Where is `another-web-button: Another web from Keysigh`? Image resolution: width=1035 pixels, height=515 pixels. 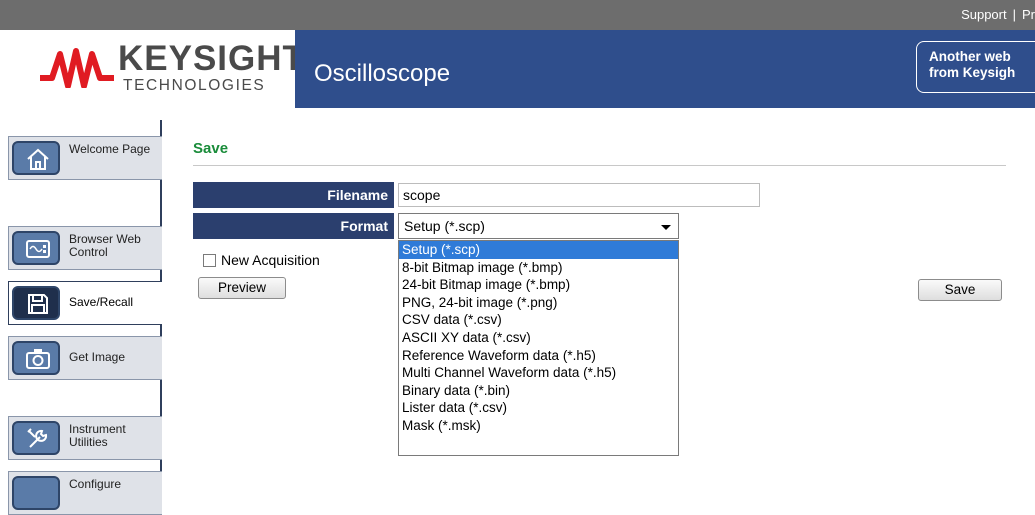
another-web-button: Another web from Keysigh is located at coordinates (975, 67).